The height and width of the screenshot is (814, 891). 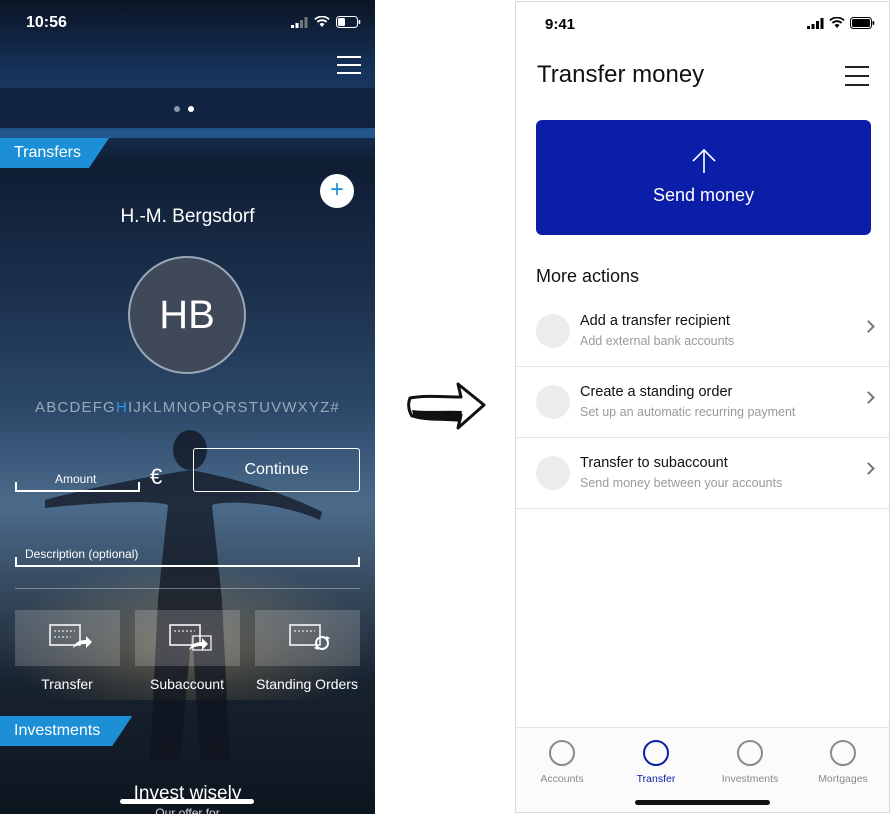 I want to click on page-dots, so click(x=184, y=109).